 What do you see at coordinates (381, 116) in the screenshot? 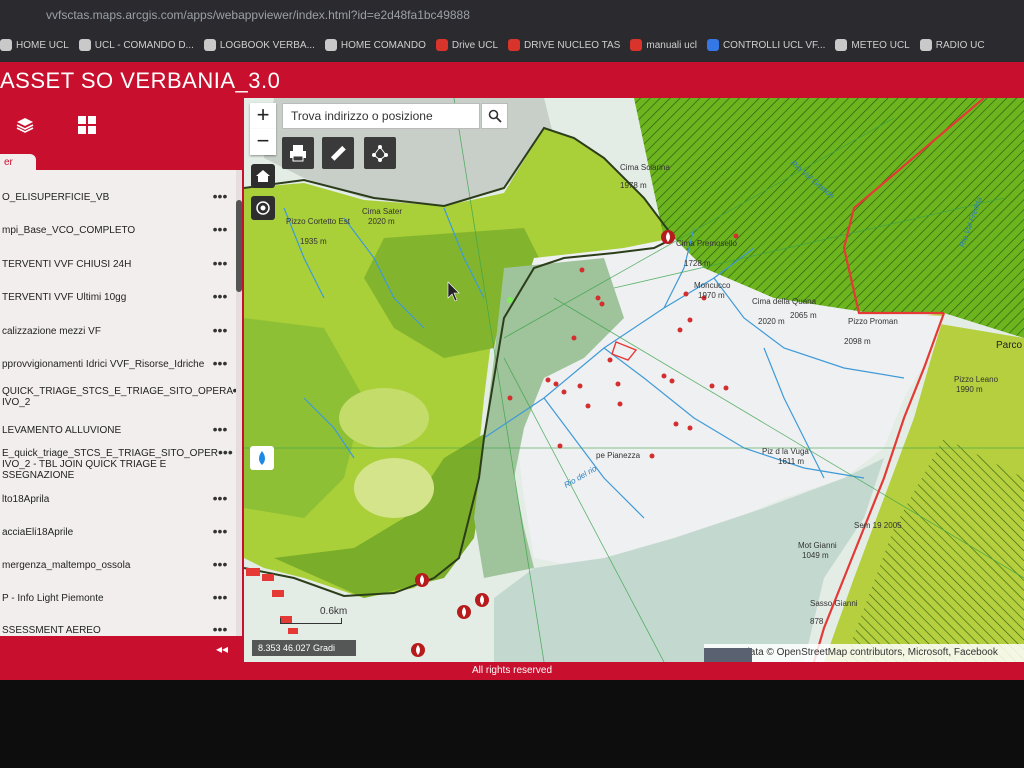
I see `search-input: Trova indirizzo o posizione` at bounding box center [381, 116].